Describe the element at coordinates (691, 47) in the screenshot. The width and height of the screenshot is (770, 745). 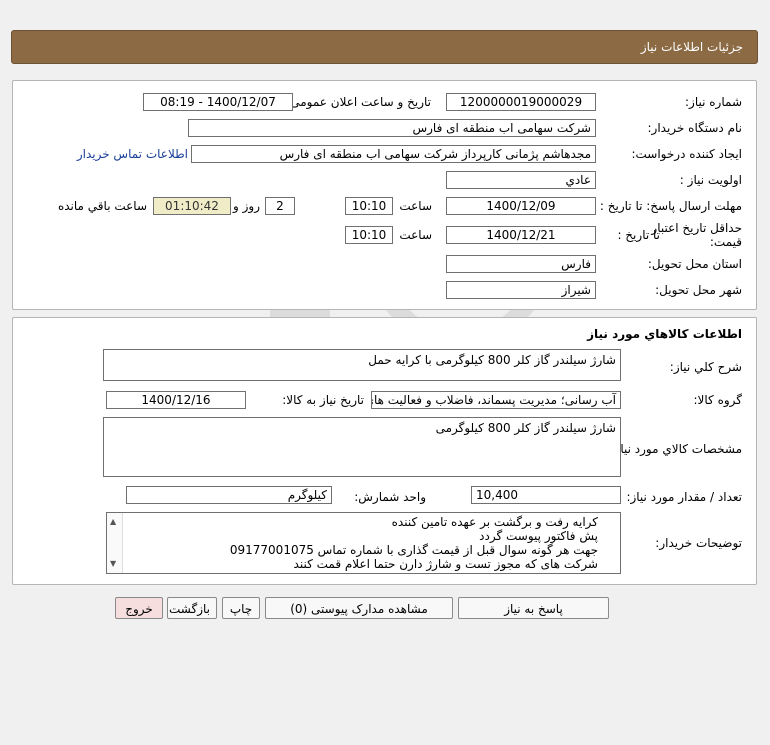
I see `page-title: جزئیات اطلاعات نیاز` at that location.